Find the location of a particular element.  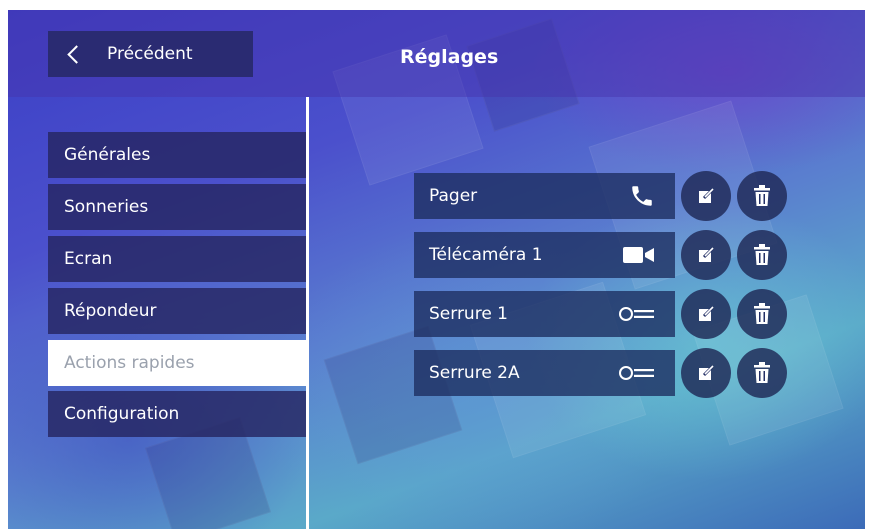

sidebar-item-label: Actions rapides is located at coordinates (129, 363).